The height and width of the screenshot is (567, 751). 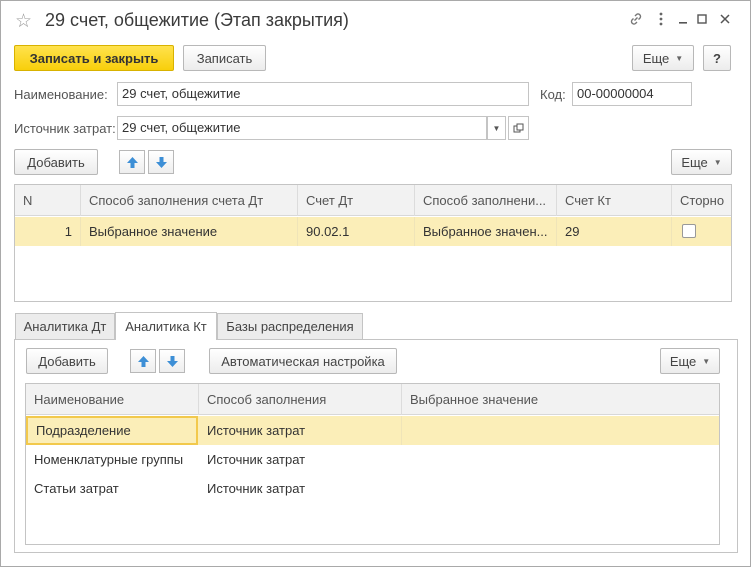 What do you see at coordinates (61, 94) in the screenshot?
I see `name-label: Наименование:` at bounding box center [61, 94].